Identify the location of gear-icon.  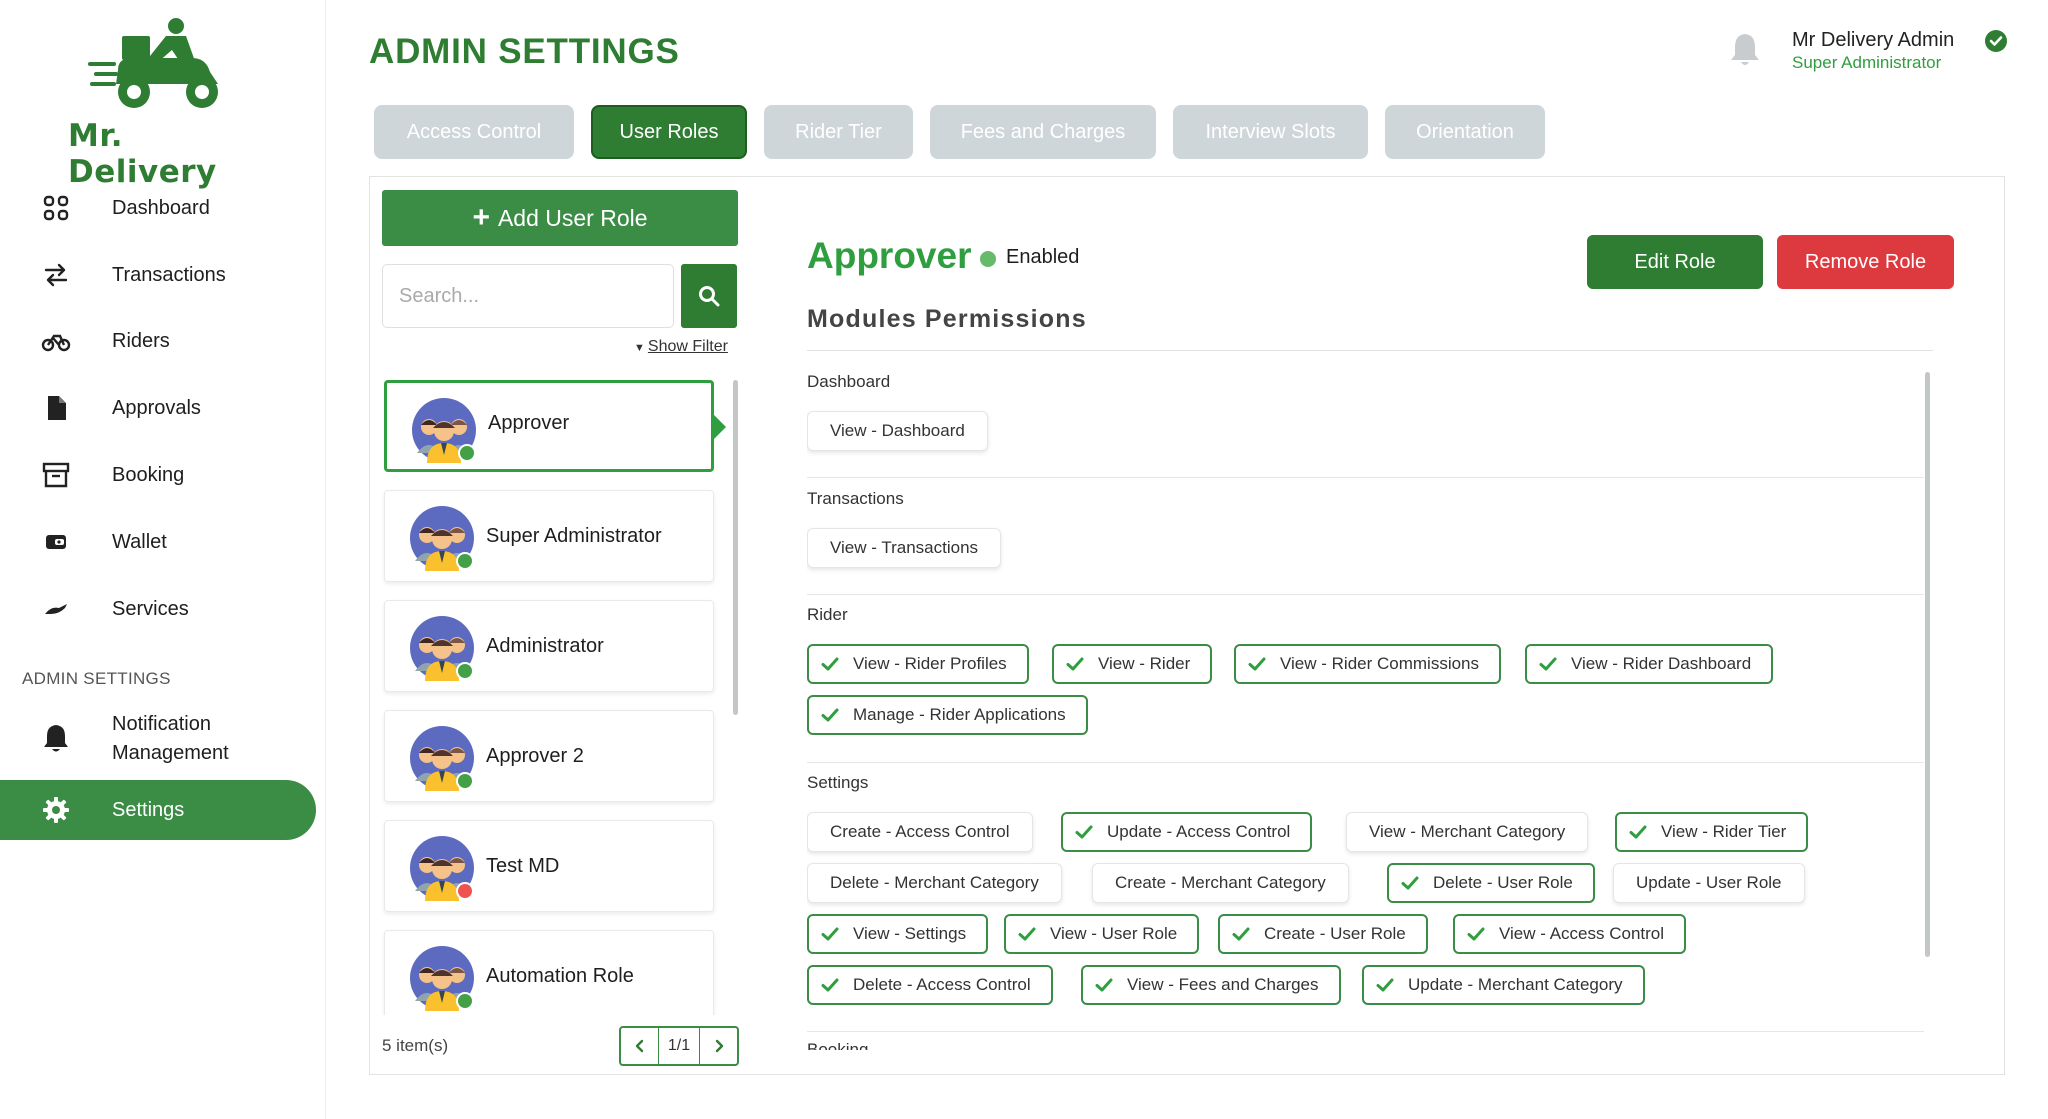
(56, 810).